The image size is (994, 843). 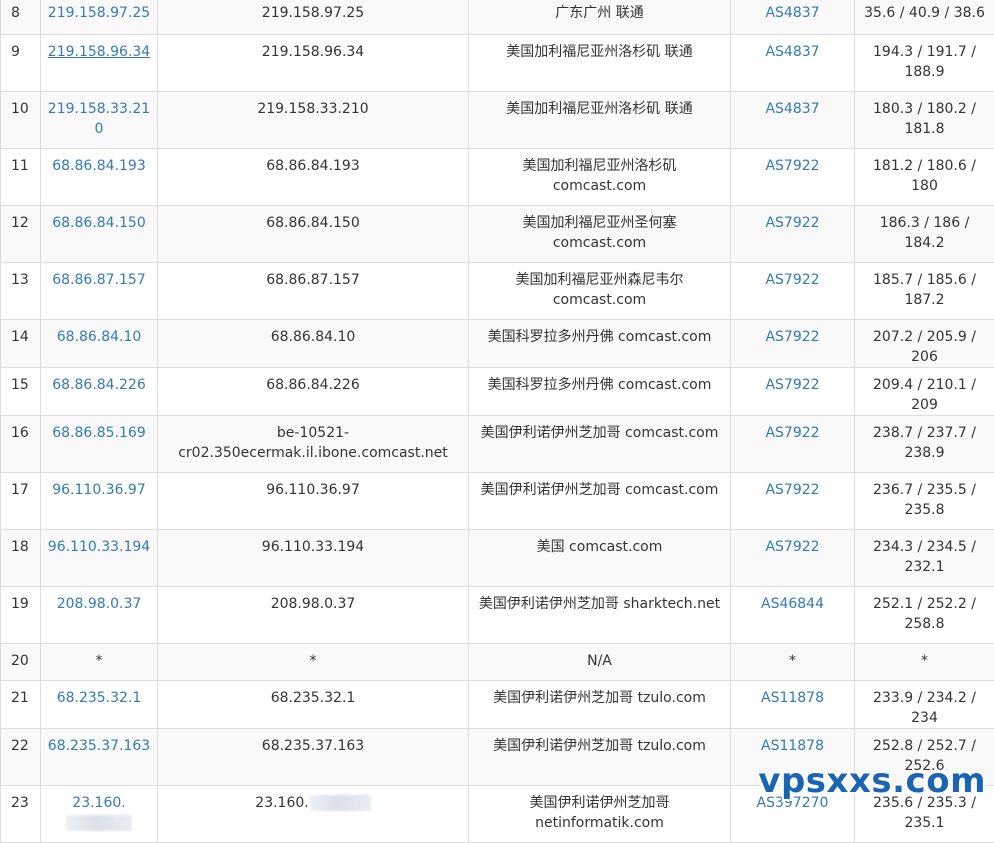 I want to click on ip-link: 219.158.96.34, so click(x=99, y=52).